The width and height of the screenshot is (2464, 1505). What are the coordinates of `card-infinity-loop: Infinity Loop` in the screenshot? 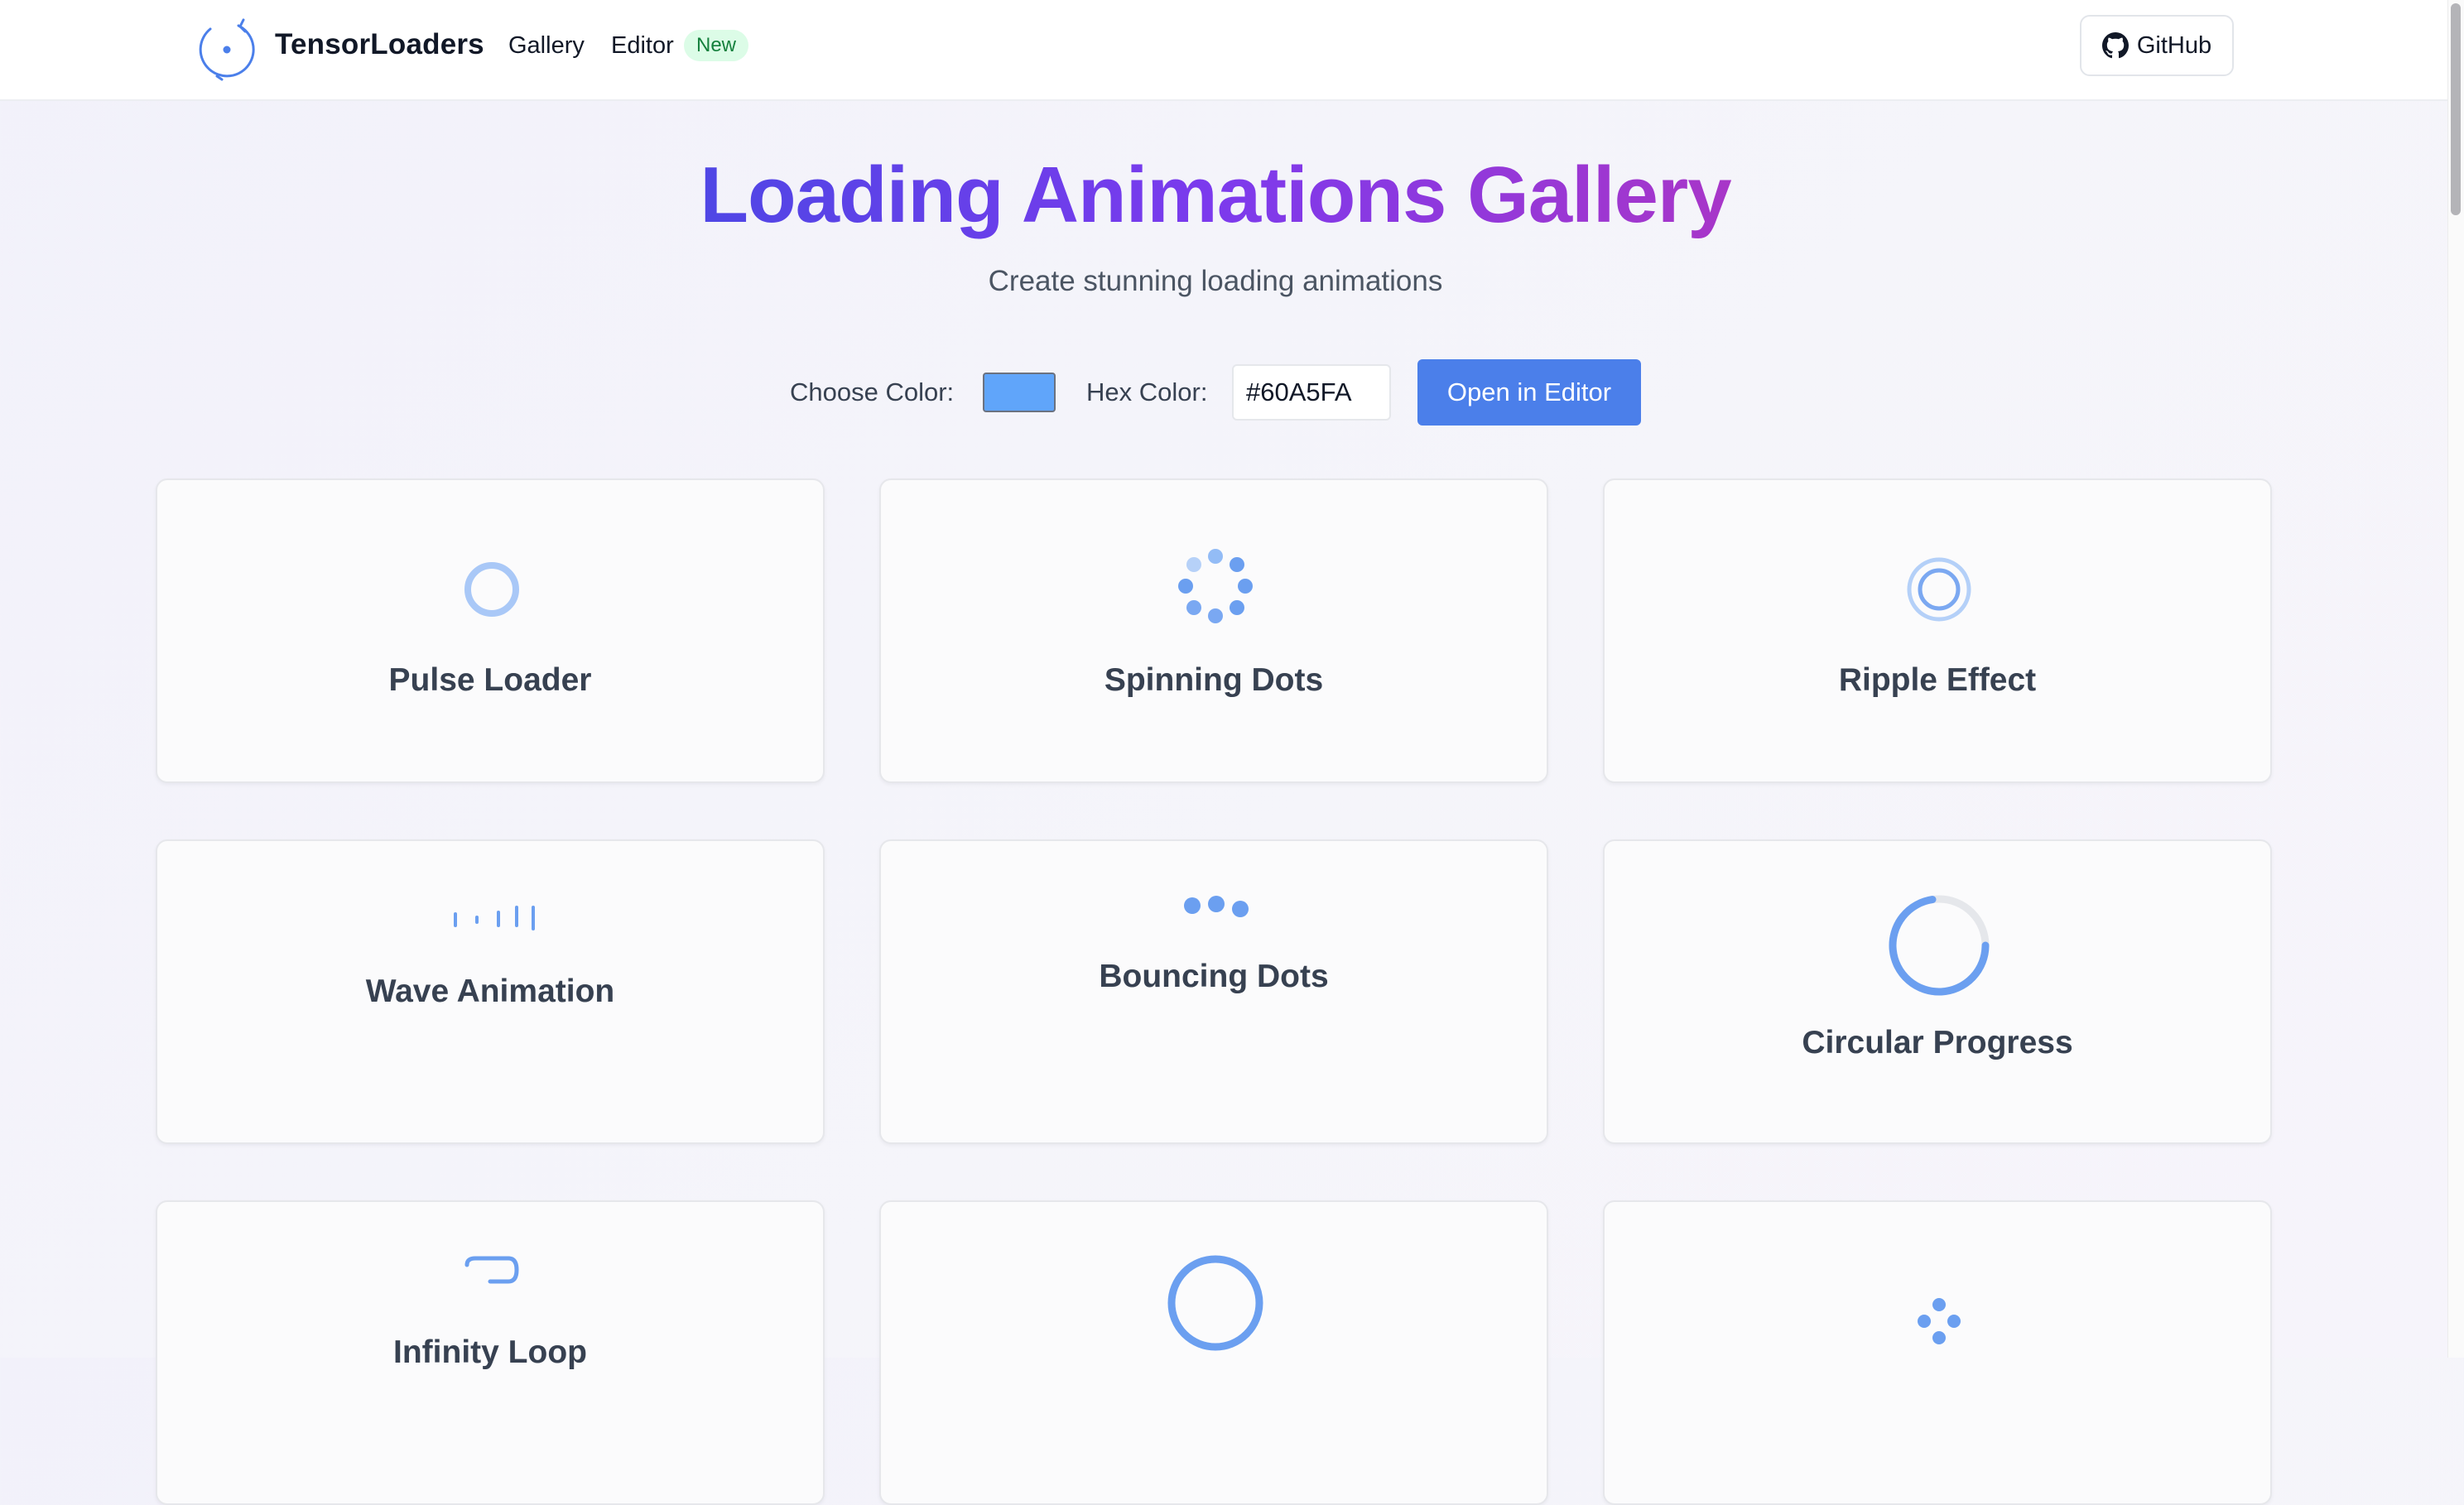 It's located at (491, 1352).